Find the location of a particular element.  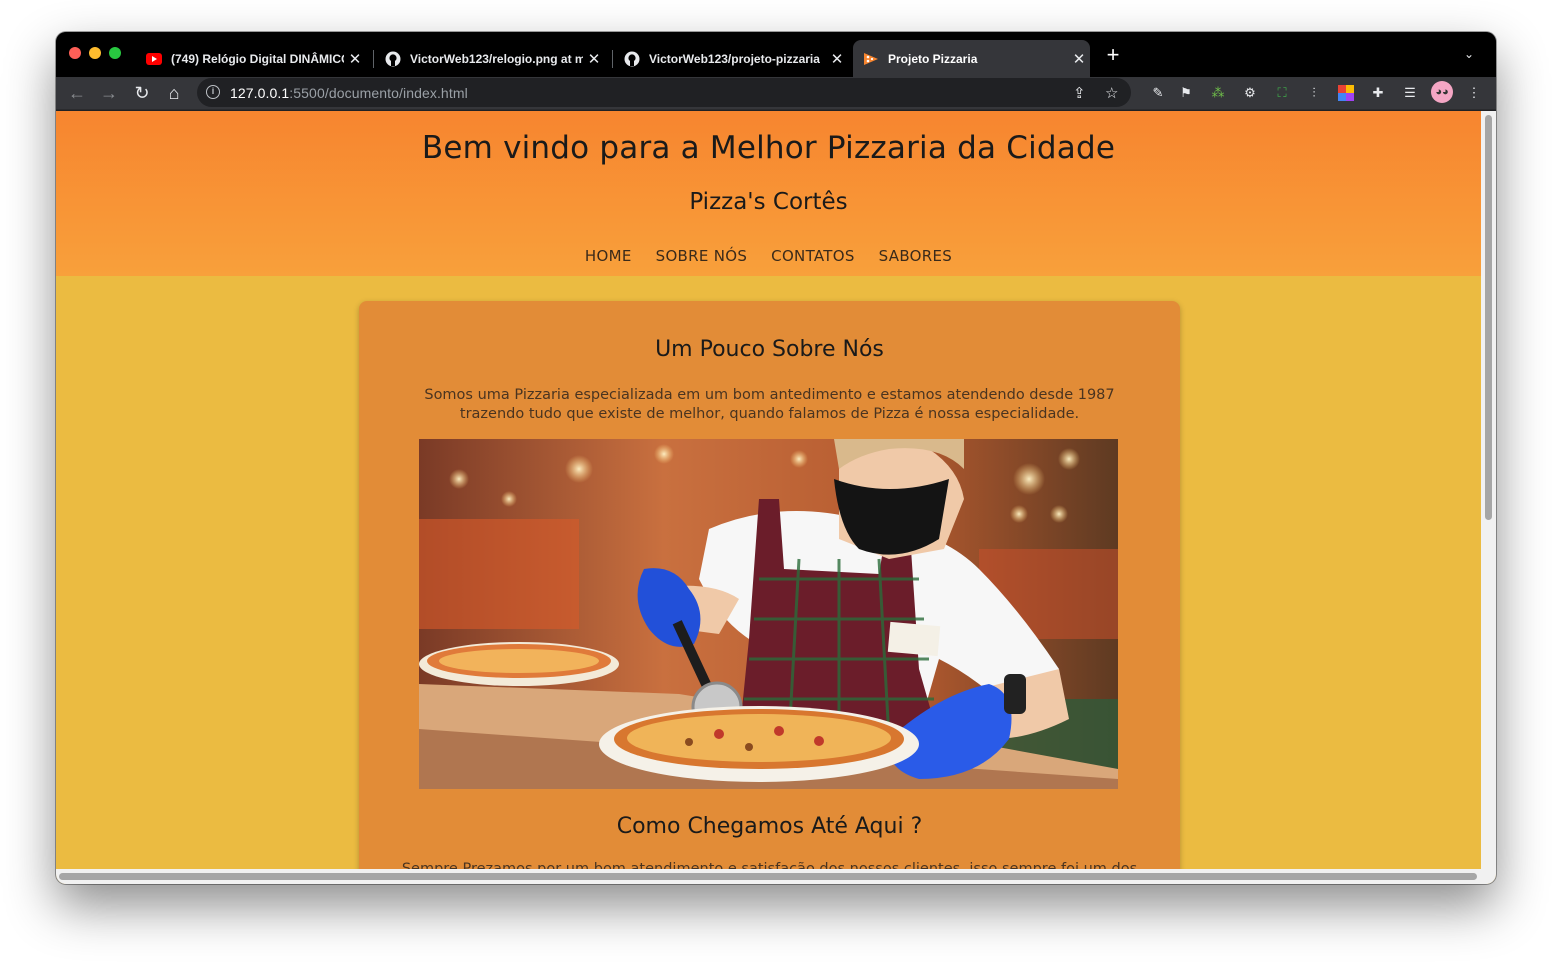

extension-colorpicker-icon is located at coordinates (1346, 93).